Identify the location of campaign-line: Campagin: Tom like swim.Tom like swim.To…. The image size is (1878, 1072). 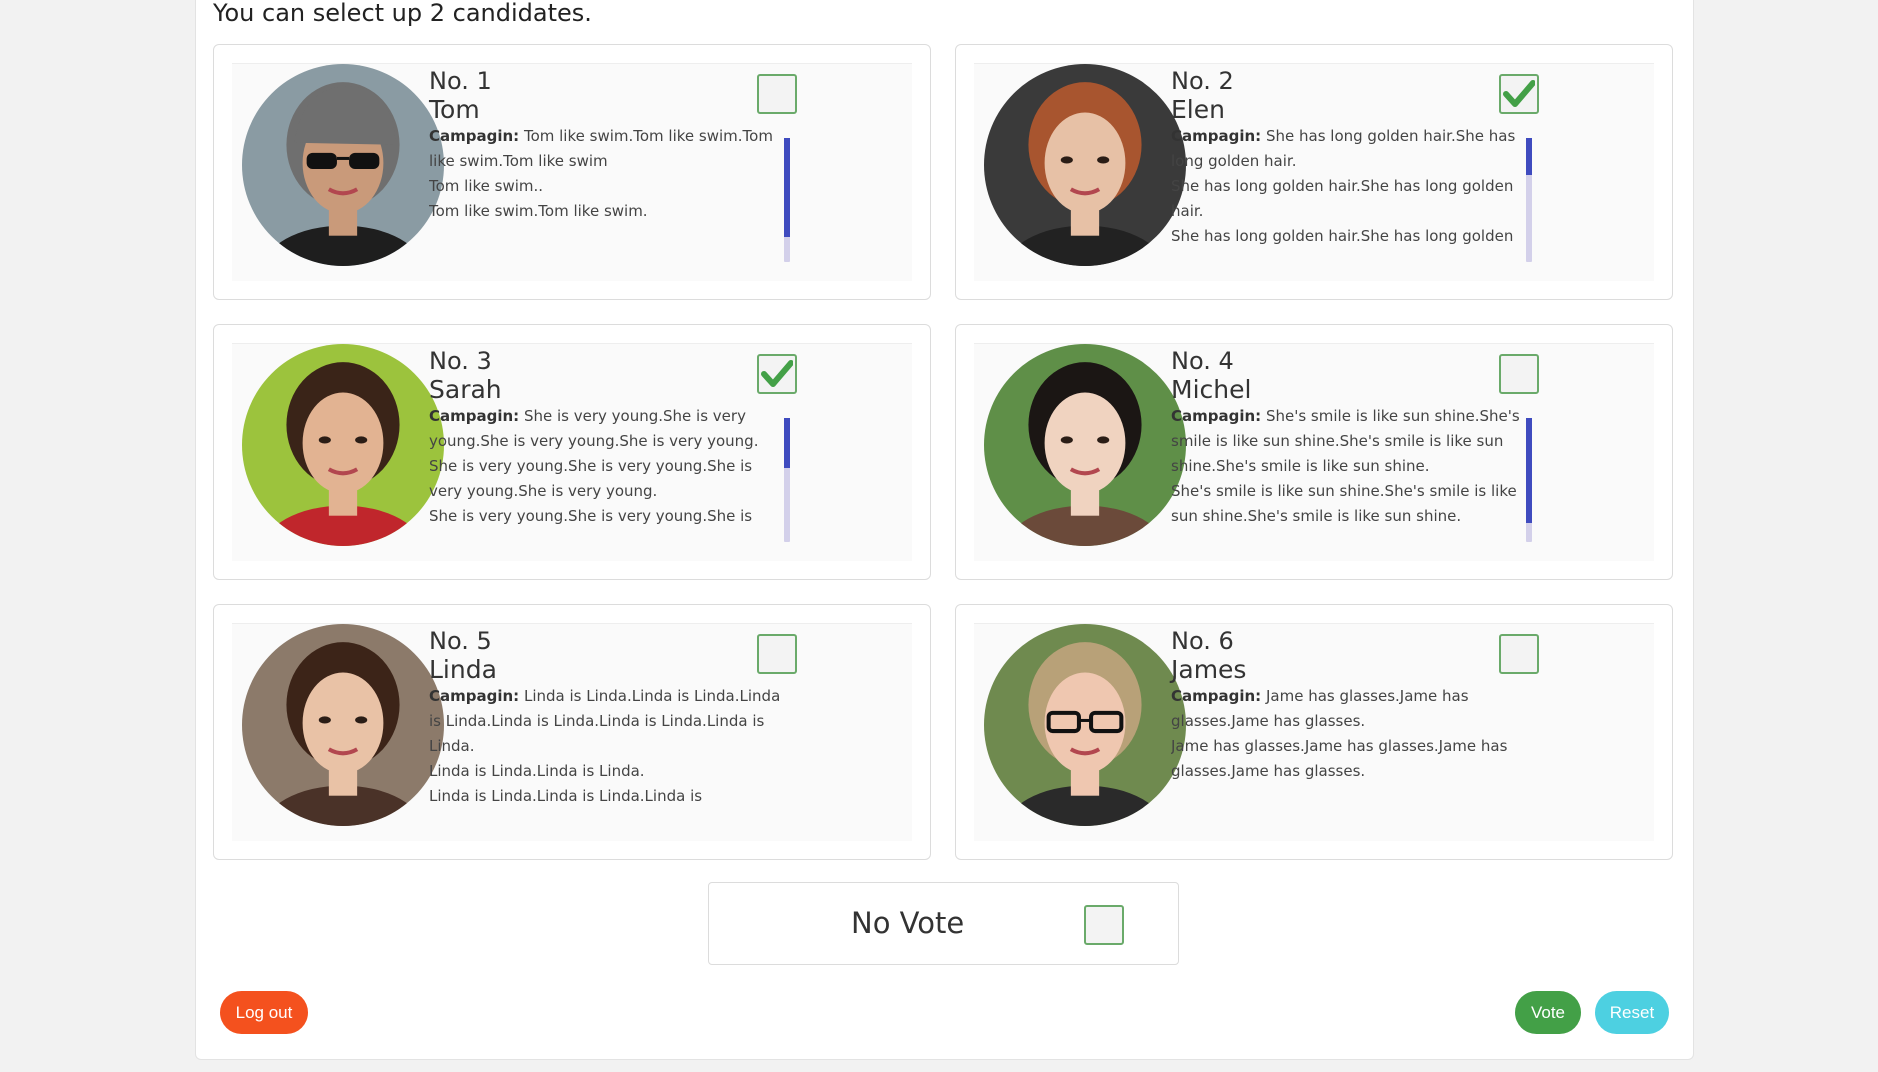
(605, 149).